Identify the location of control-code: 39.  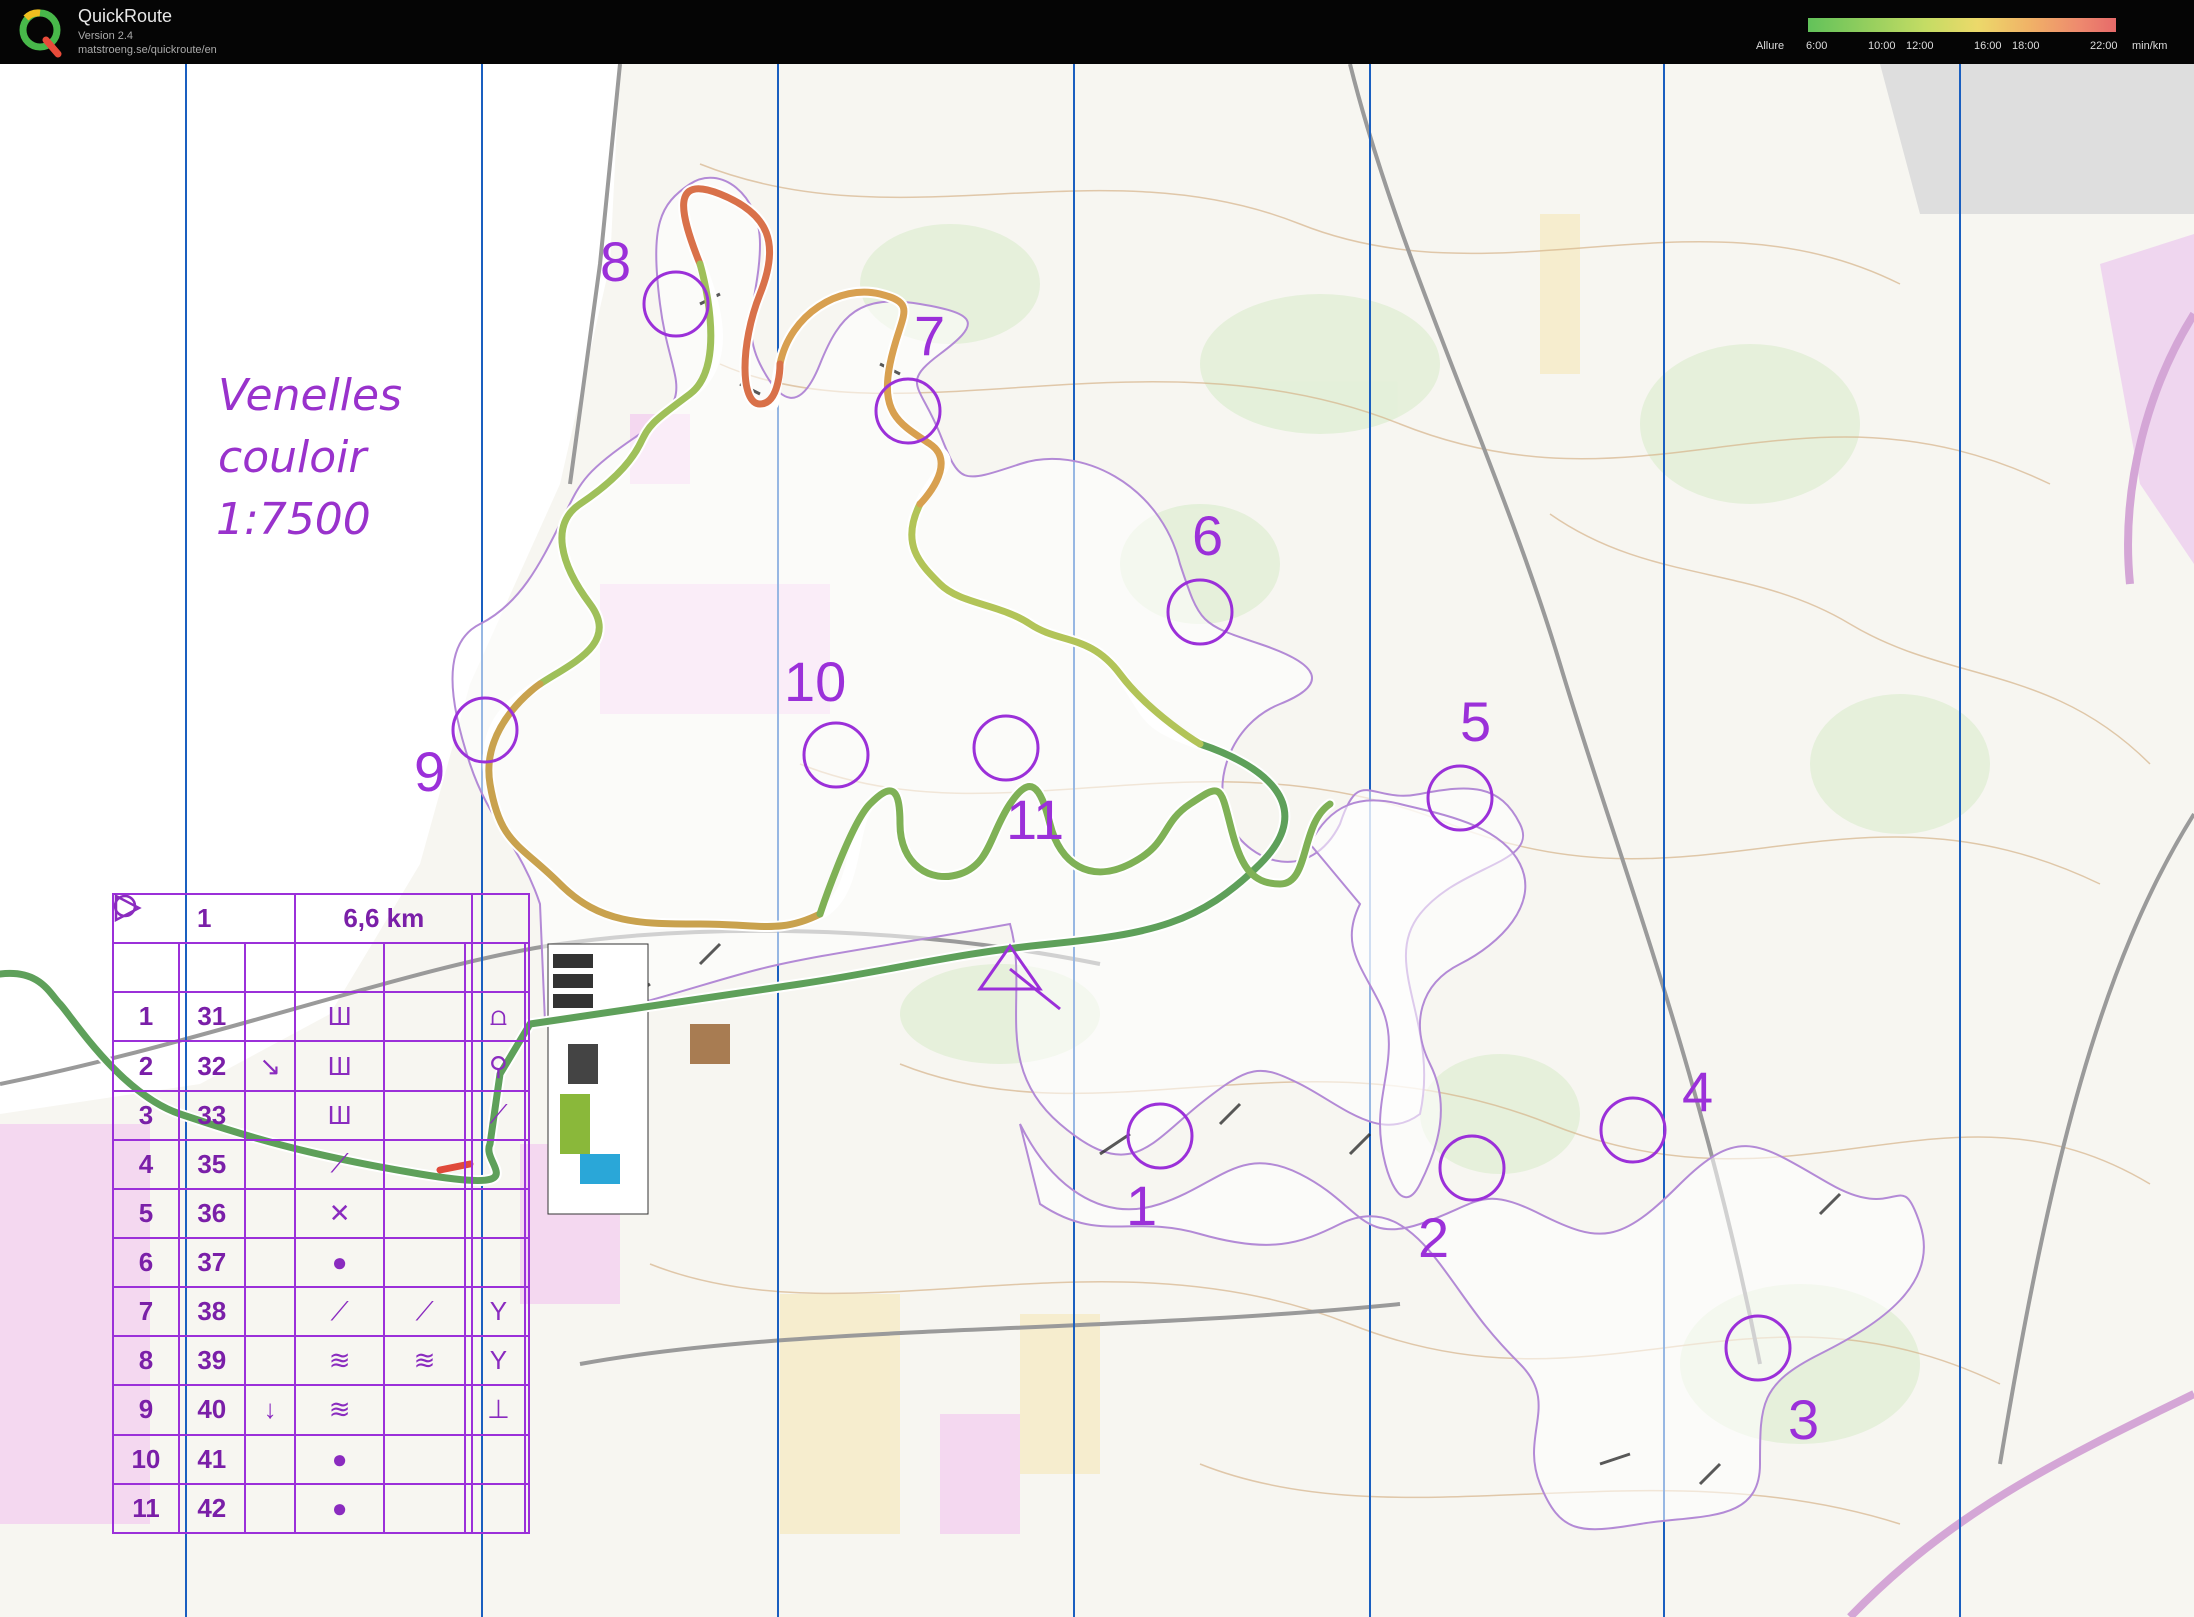
(211, 1361).